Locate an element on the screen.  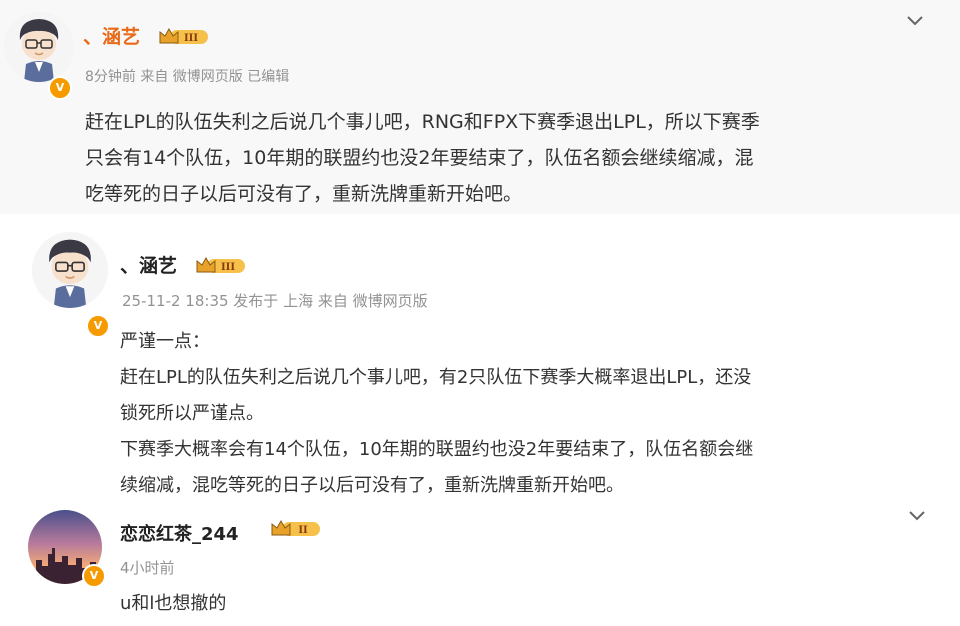
post-meta: 25-11-2 18:35 发布于 上海 来自 微博网页版 is located at coordinates (275, 301).